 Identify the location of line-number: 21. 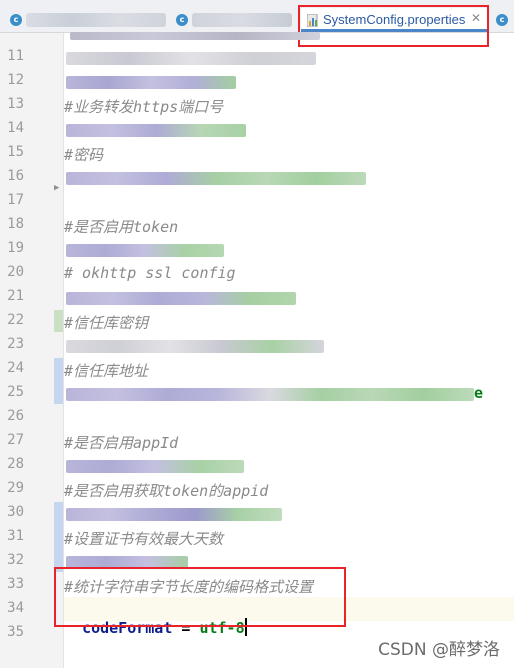
(15, 296).